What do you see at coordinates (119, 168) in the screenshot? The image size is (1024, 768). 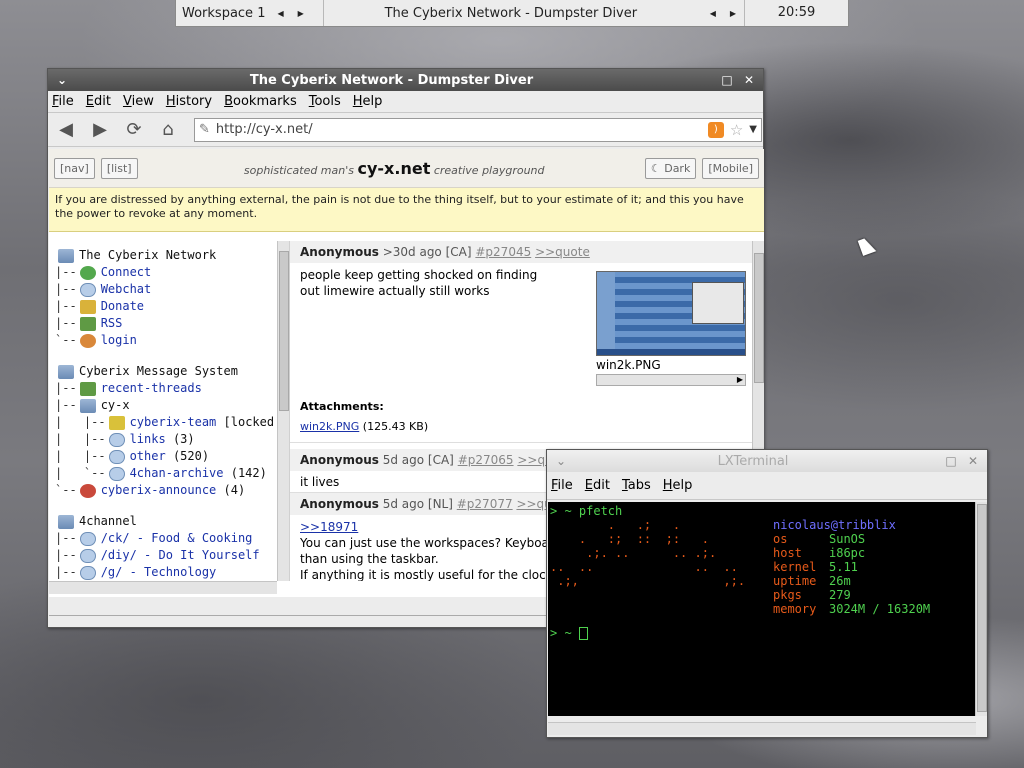 I see `list-button: [list]` at bounding box center [119, 168].